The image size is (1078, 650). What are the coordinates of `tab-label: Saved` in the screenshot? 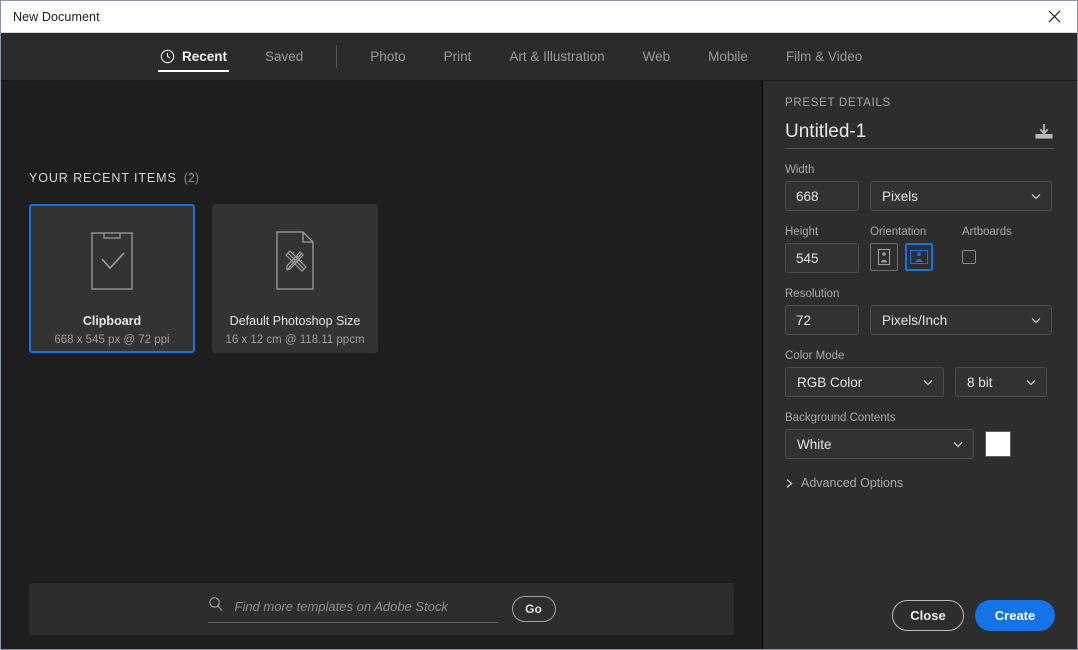 It's located at (284, 56).